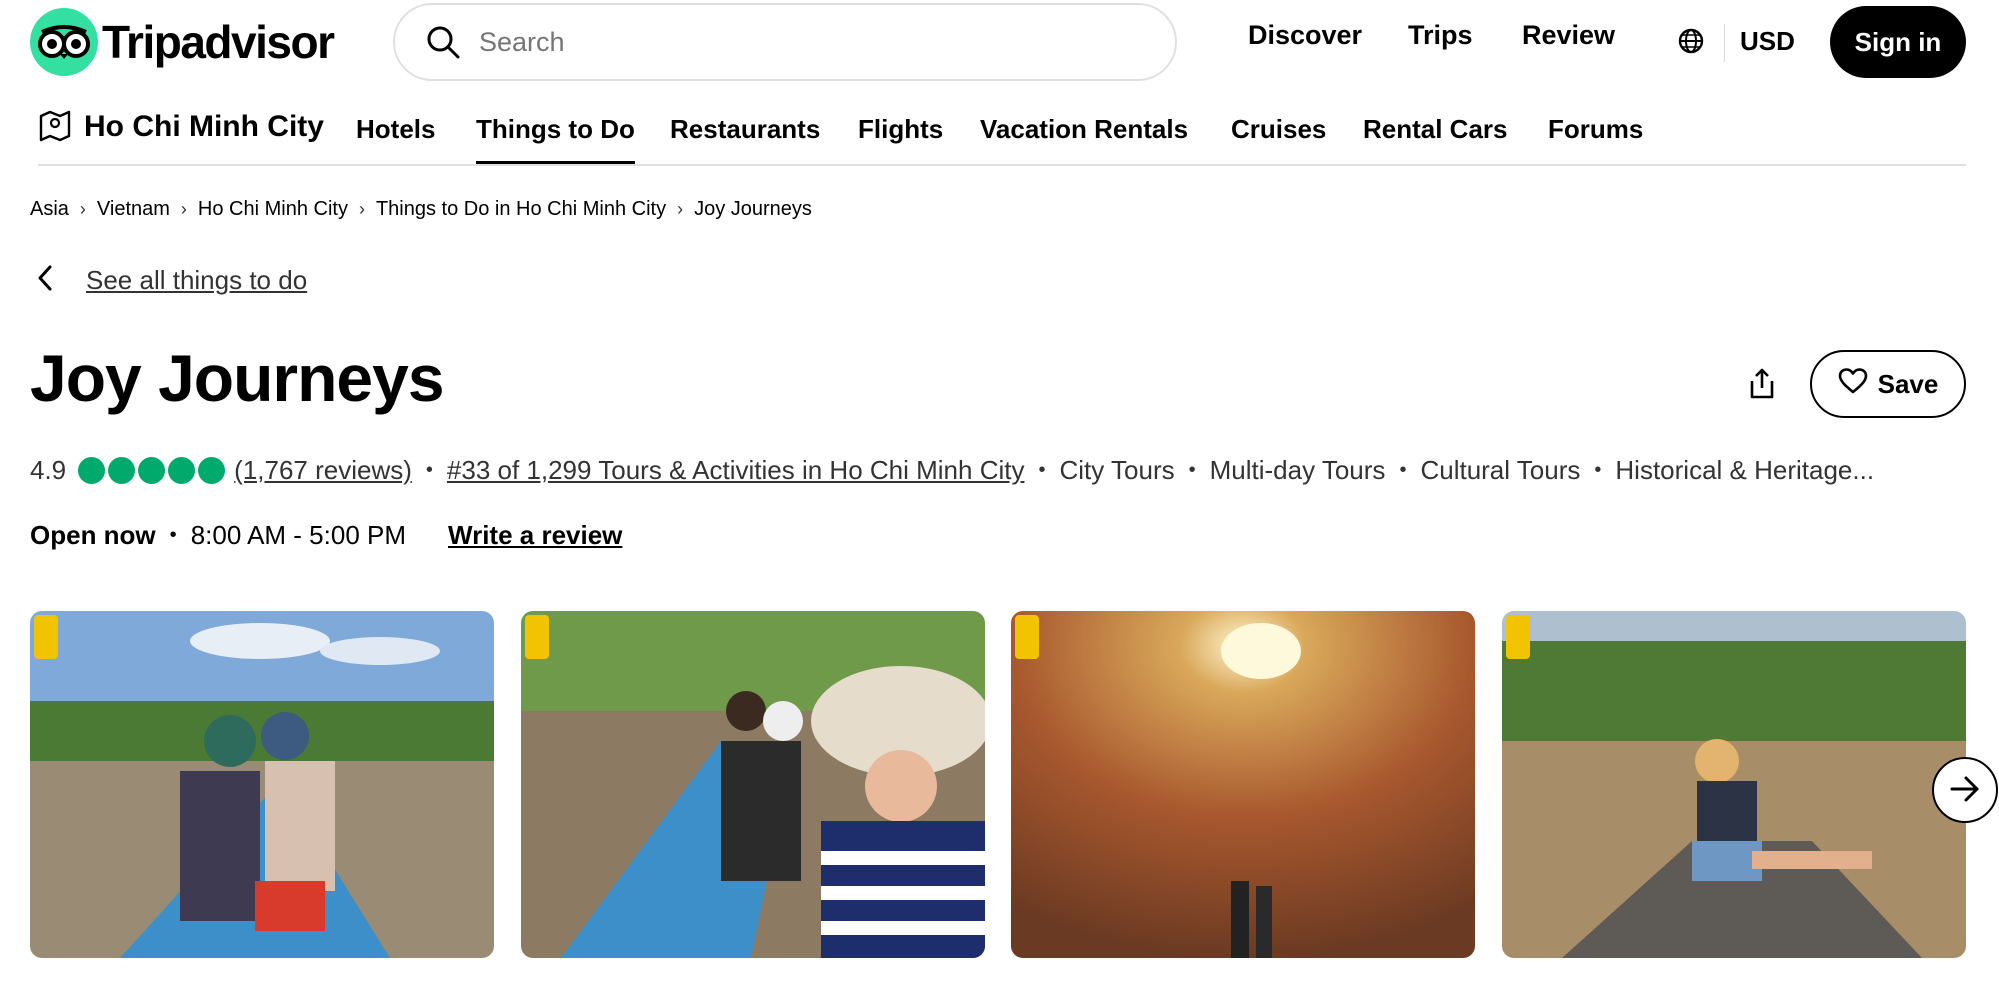 The height and width of the screenshot is (986, 1999). What do you see at coordinates (56, 126) in the screenshot?
I see `map-pin-icon` at bounding box center [56, 126].